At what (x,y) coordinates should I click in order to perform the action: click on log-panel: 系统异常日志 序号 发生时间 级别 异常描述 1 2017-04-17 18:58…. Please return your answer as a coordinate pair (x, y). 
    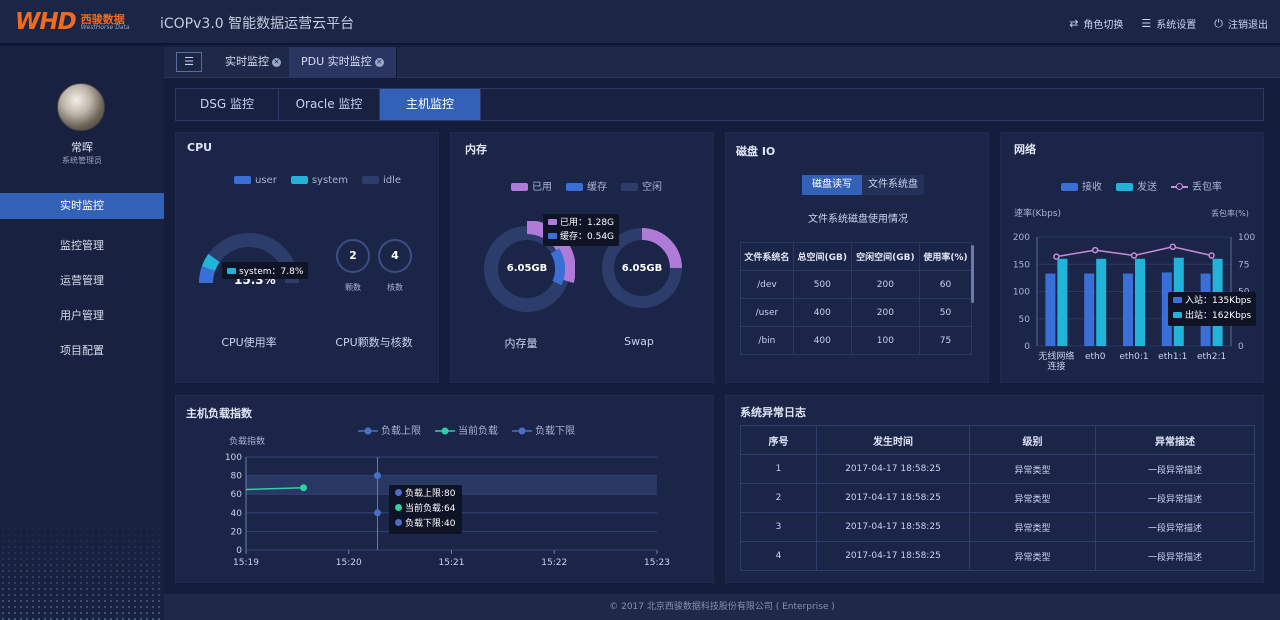
    Looking at the image, I should click on (994, 489).